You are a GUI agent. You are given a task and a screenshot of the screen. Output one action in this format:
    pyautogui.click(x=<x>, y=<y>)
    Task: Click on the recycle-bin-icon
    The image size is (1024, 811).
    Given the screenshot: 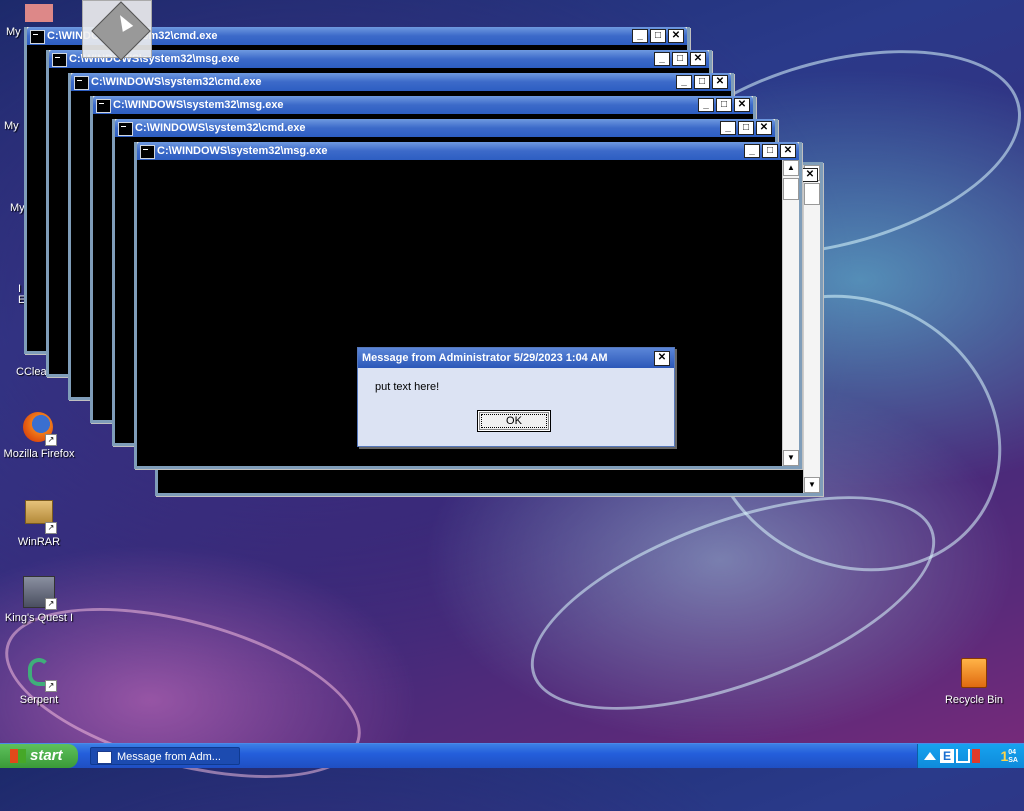 What is the action you would take?
    pyautogui.click(x=974, y=674)
    